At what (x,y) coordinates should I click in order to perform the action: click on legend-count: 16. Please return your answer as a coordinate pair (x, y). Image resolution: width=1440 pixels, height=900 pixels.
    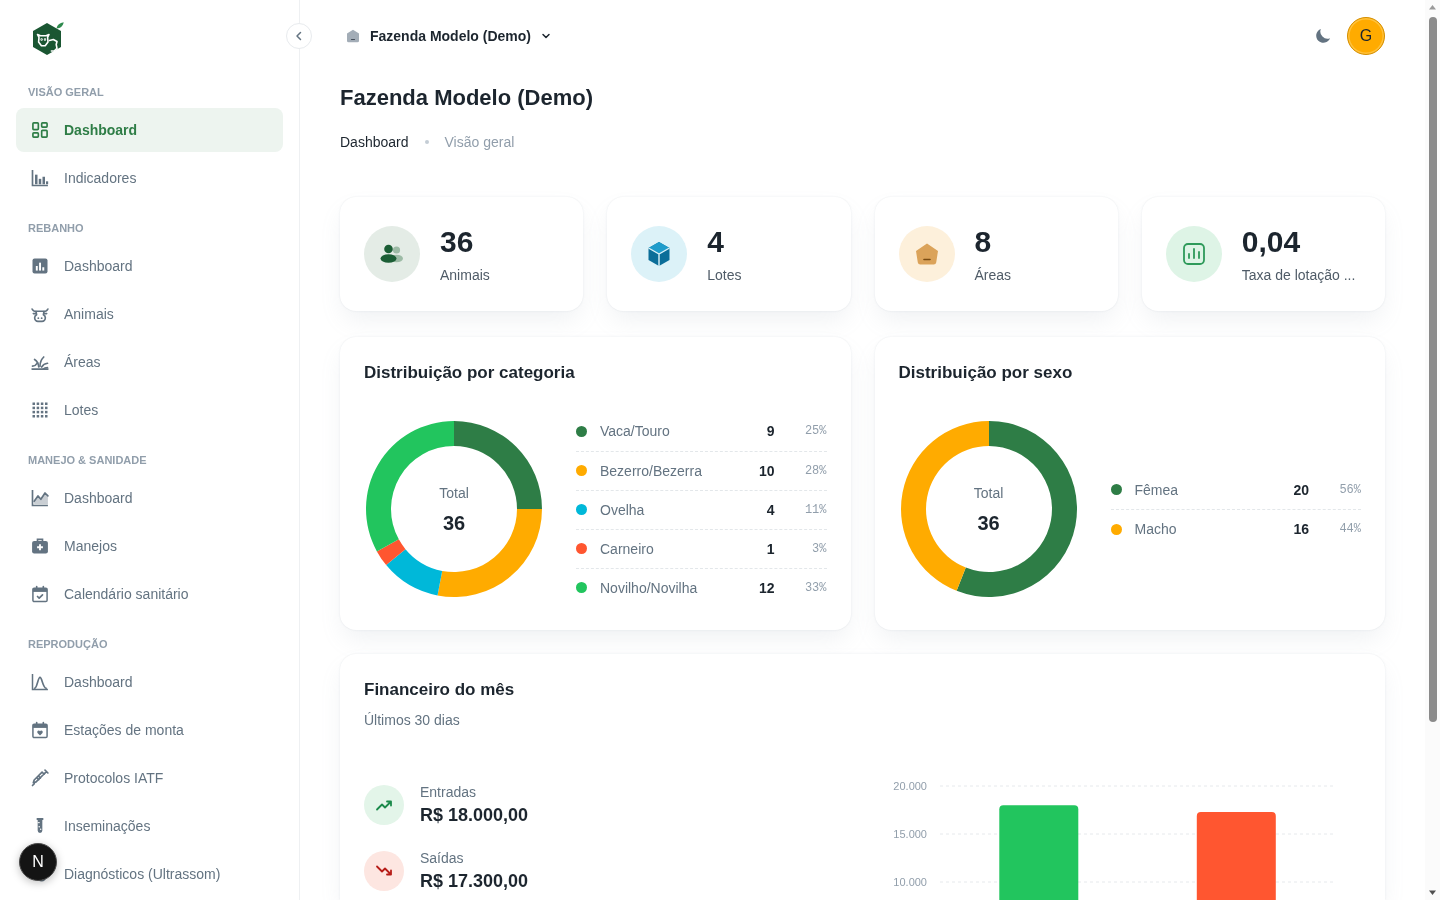
    Looking at the image, I should click on (1301, 529).